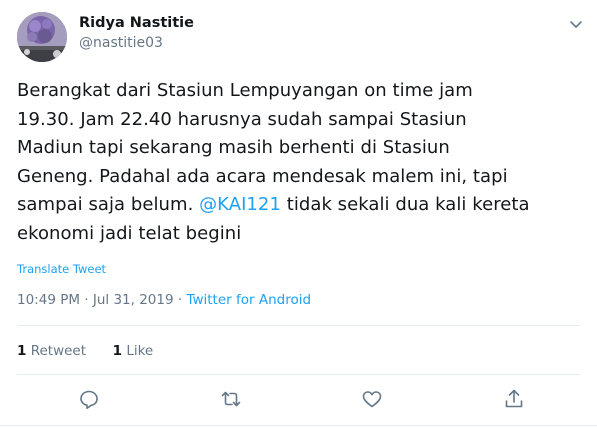  I want to click on user-handle: @nastitie03, so click(121, 43).